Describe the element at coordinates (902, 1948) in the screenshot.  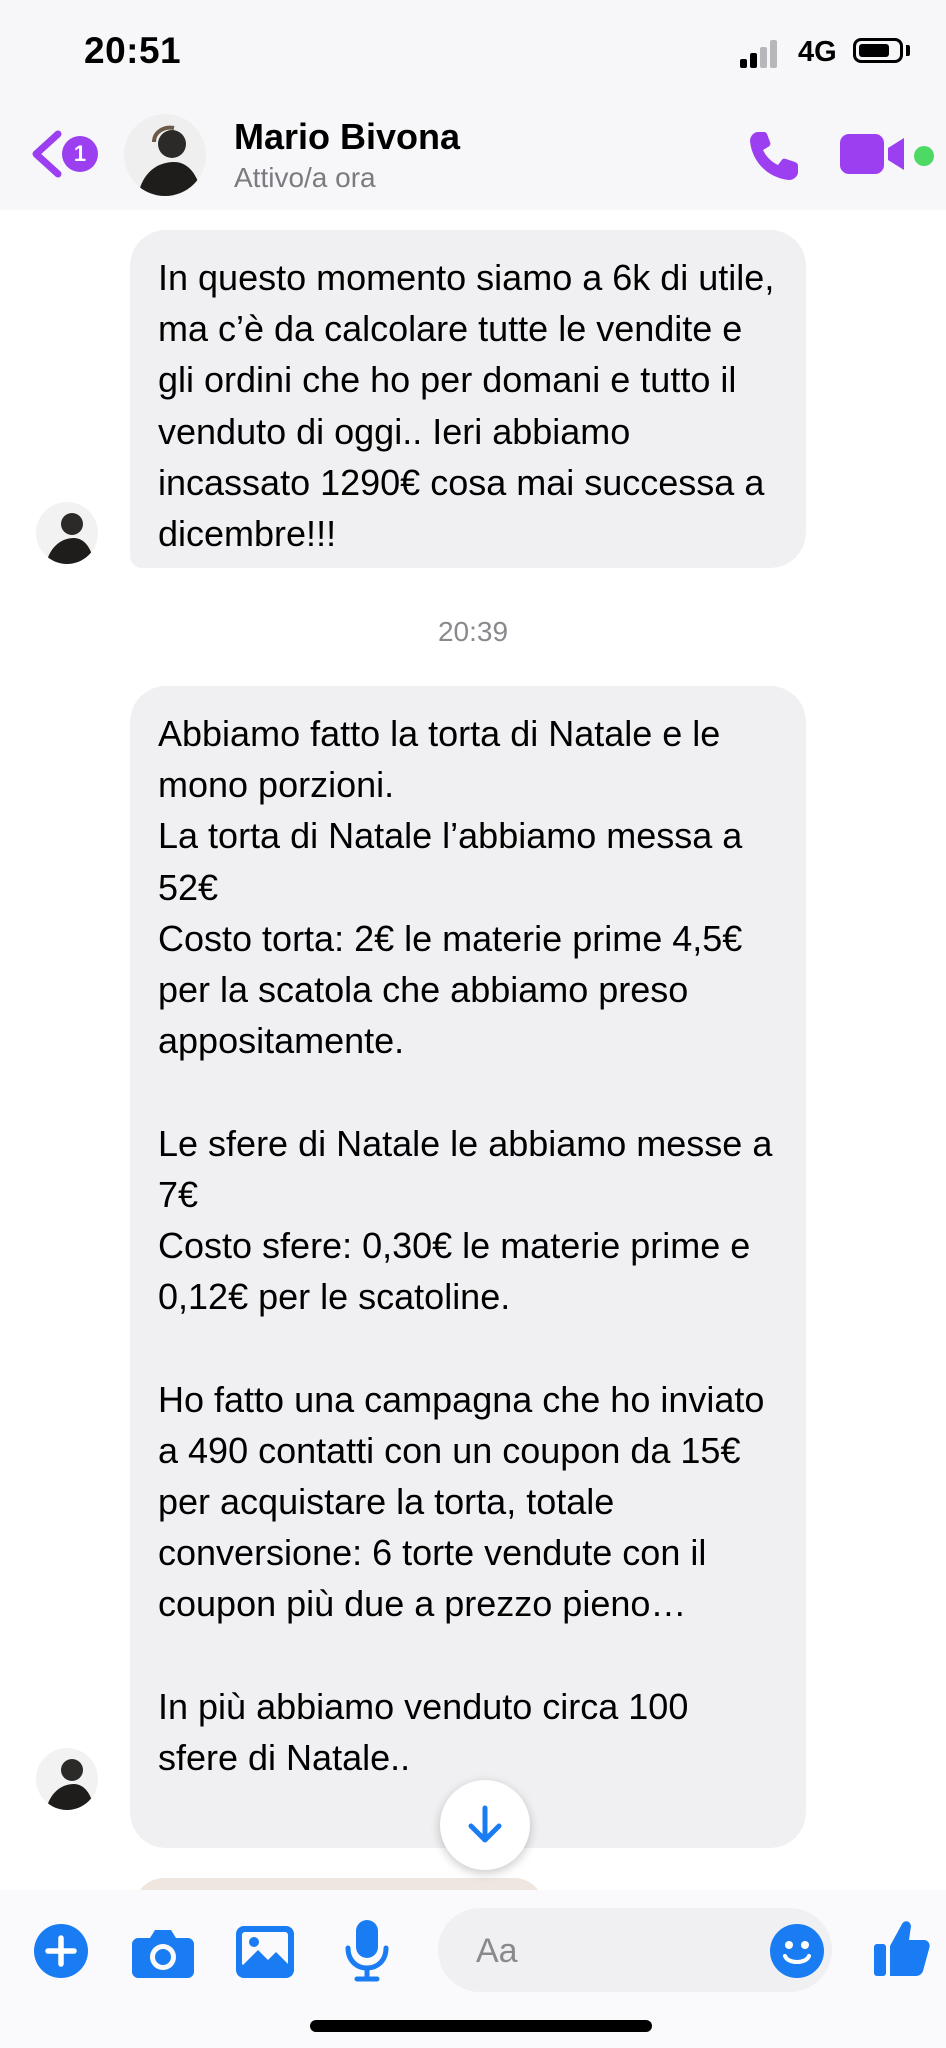
I see `thumbs-up-icon` at that location.